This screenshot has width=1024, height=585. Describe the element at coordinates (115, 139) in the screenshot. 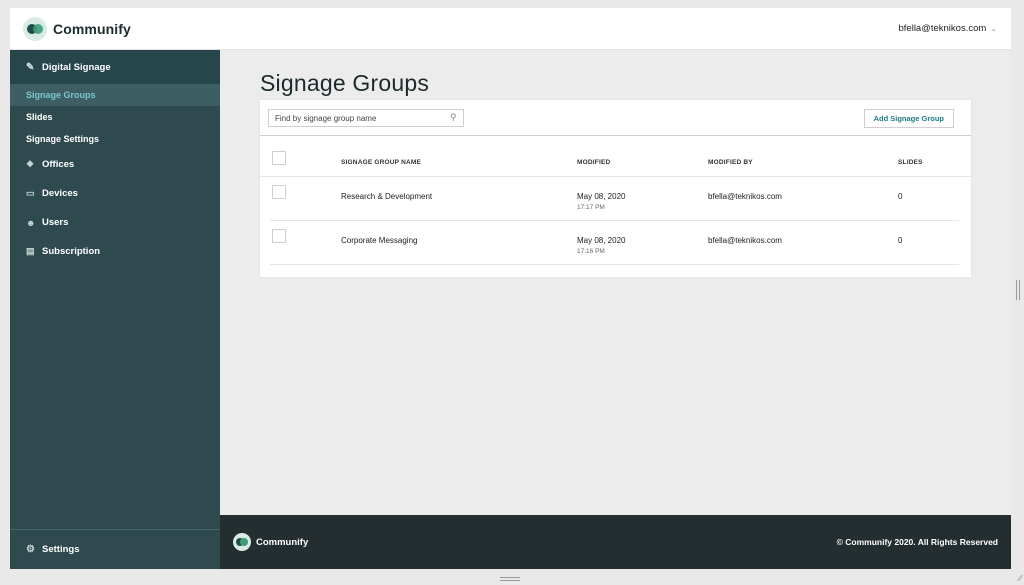

I see `sidebar-item-signage-settings: Signage Settings` at that location.